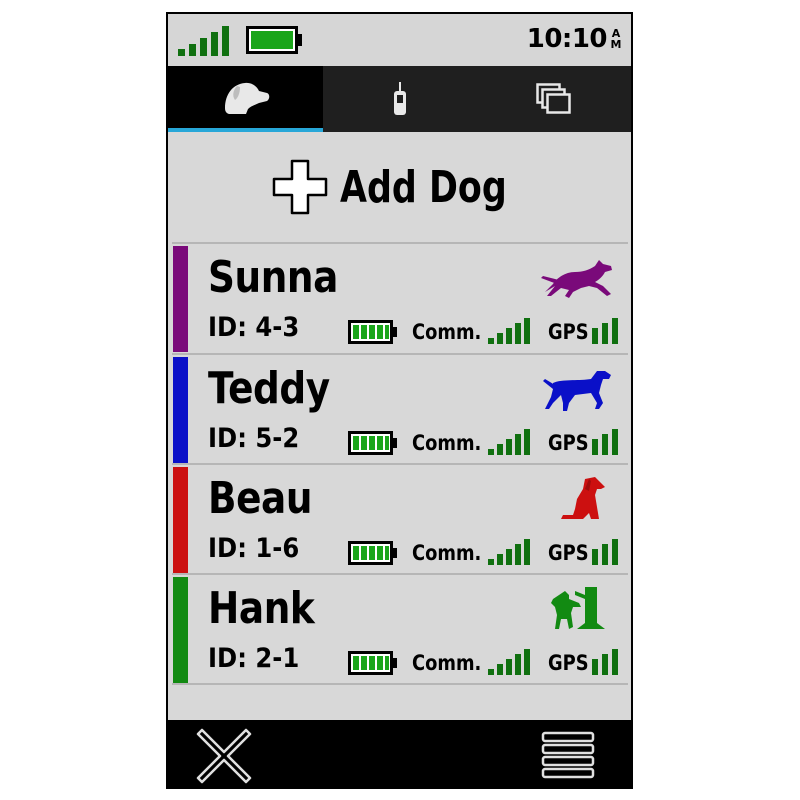  What do you see at coordinates (616, 44) in the screenshot?
I see `am-pm-letter-2: M` at bounding box center [616, 44].